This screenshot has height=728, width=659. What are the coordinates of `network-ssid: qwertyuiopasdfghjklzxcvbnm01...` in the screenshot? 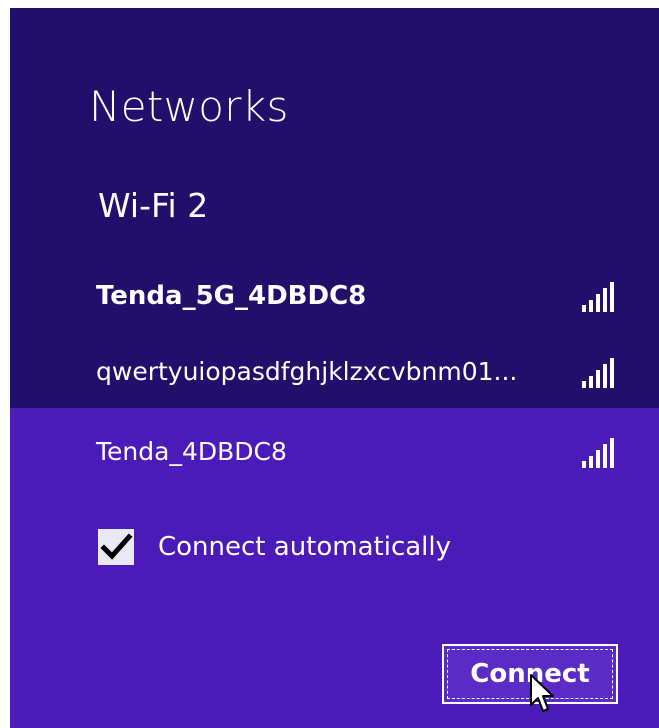 It's located at (307, 371).